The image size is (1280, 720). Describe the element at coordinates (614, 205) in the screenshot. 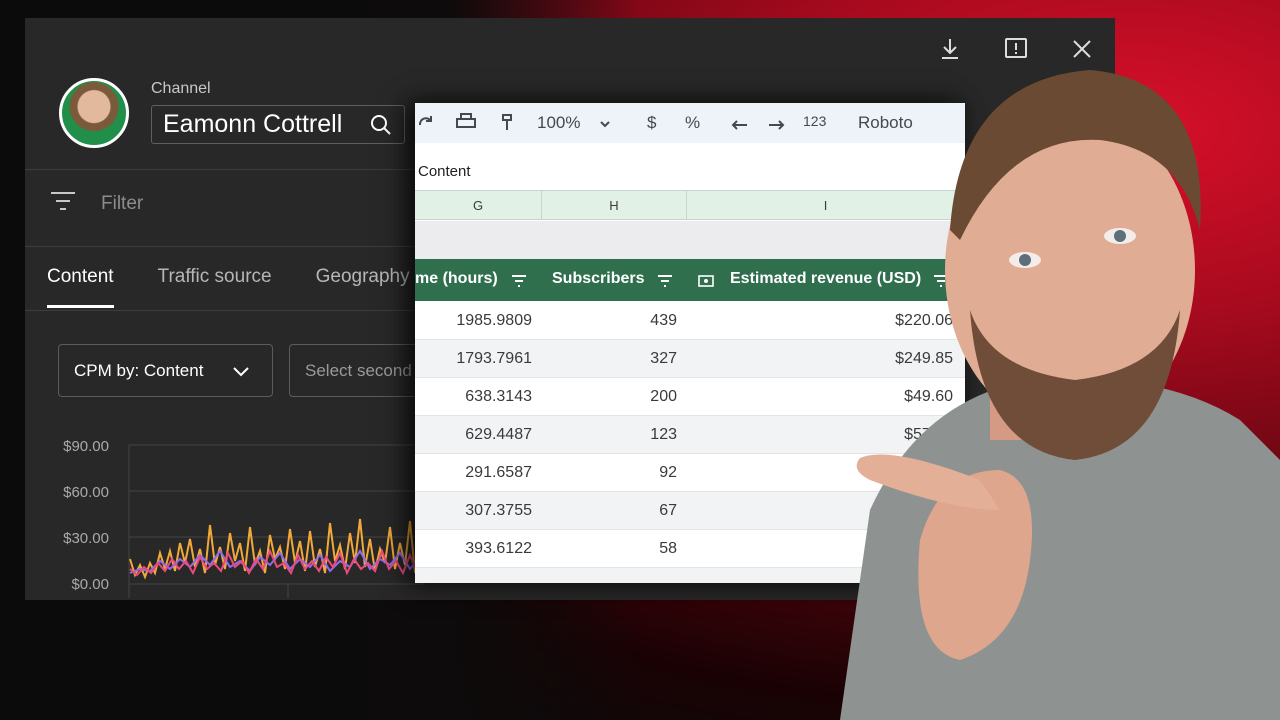

I see `column-header-h: H` at that location.